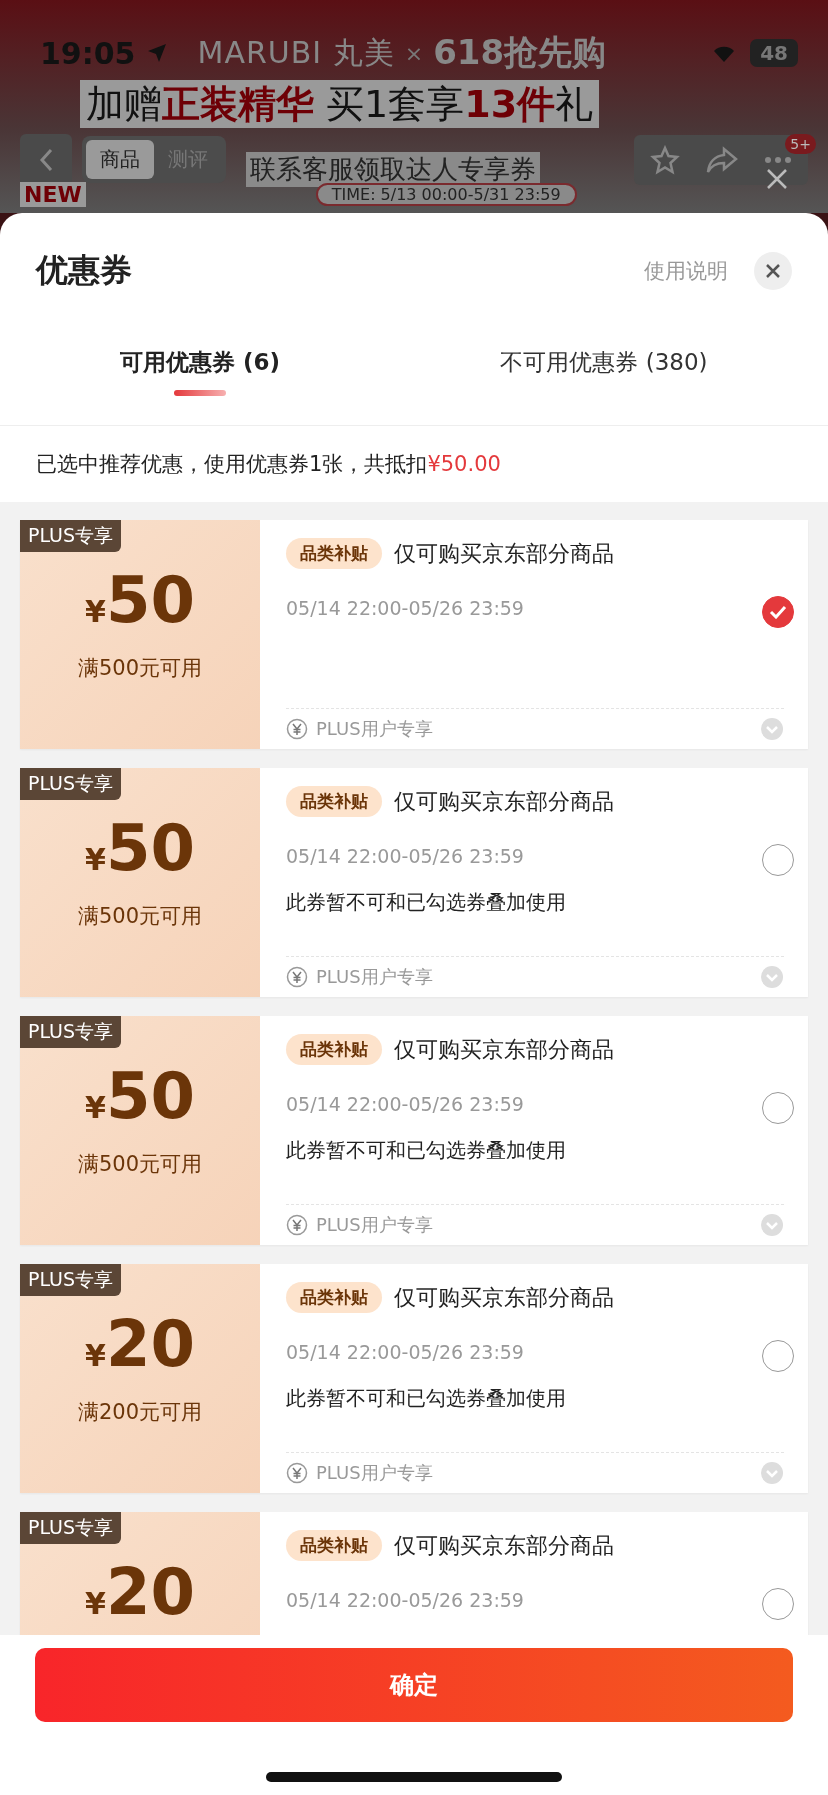 Image resolution: width=828 pixels, height=1795 pixels. What do you see at coordinates (140, 1412) in the screenshot?
I see `coupon-condition: 满200元可用` at bounding box center [140, 1412].